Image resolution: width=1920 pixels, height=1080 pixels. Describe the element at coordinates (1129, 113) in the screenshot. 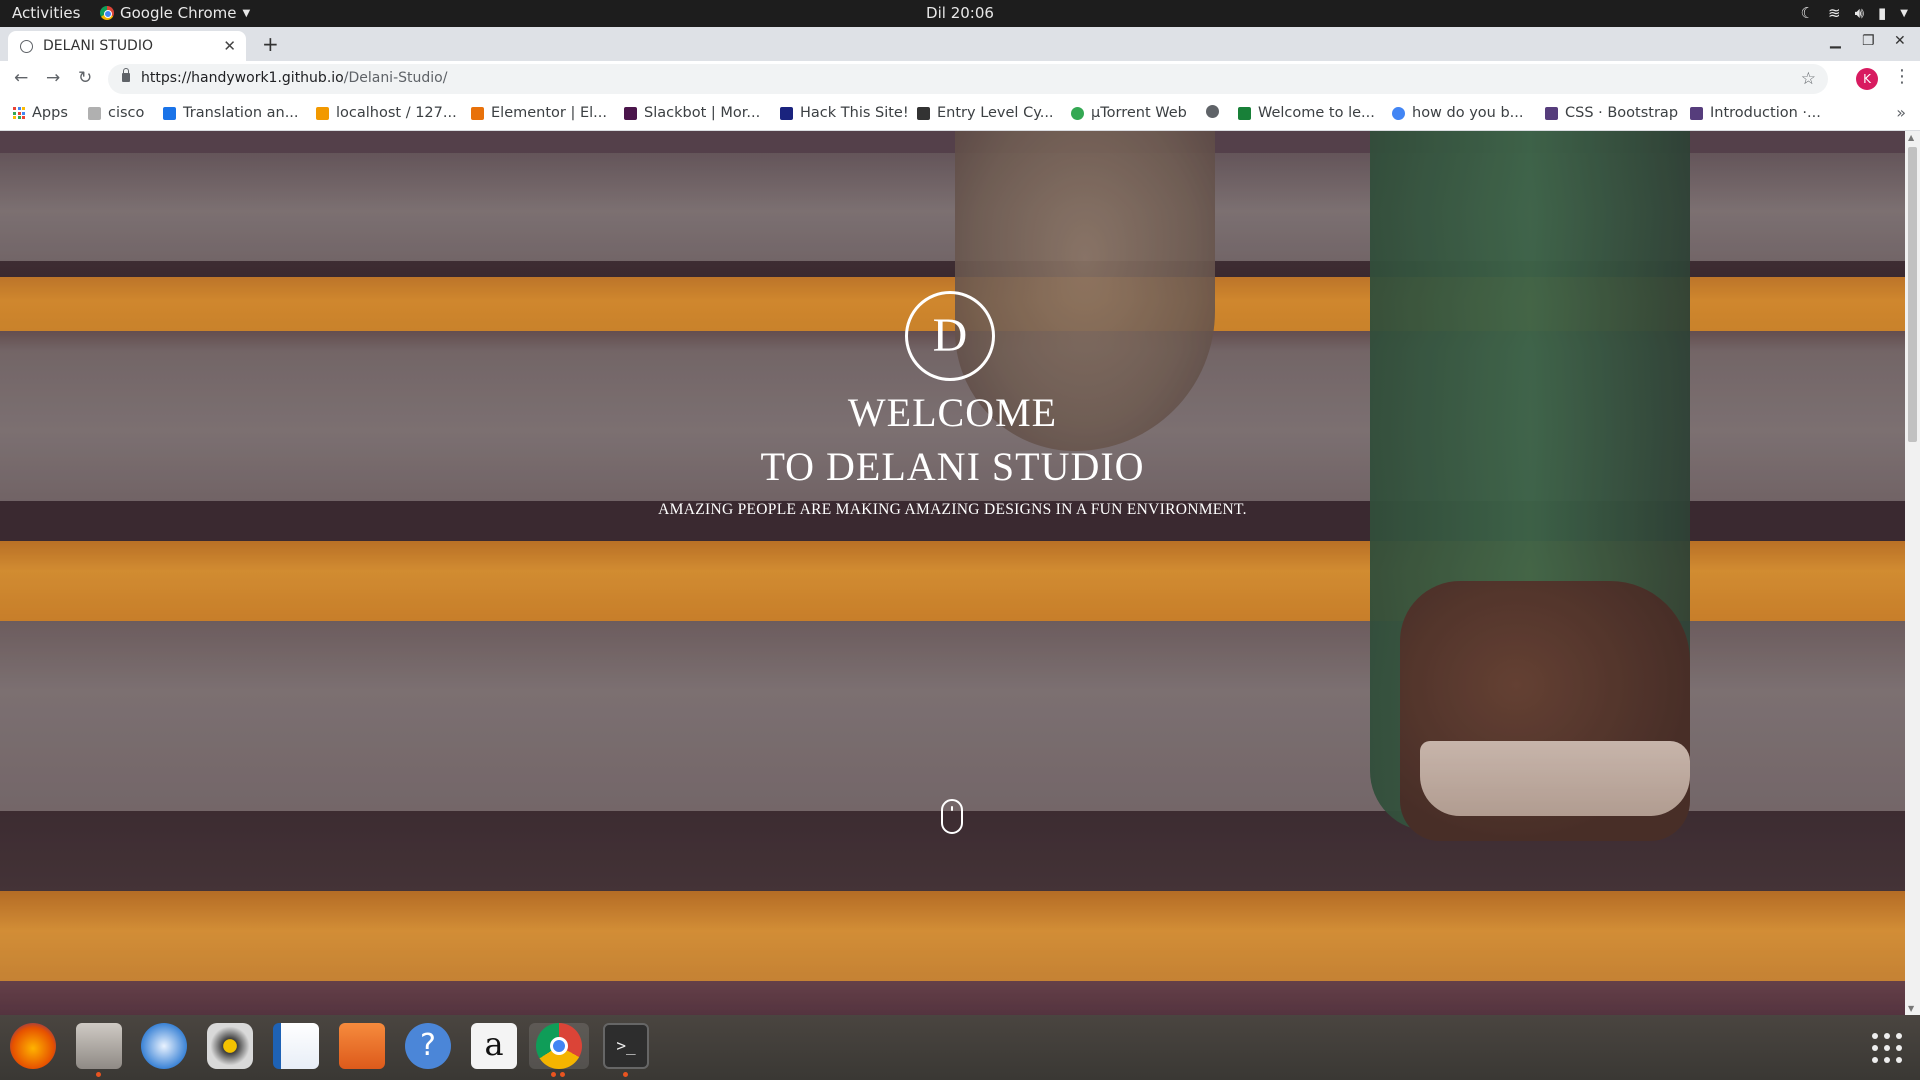

I see `bookmark-utorrent: µTorrent Web` at that location.